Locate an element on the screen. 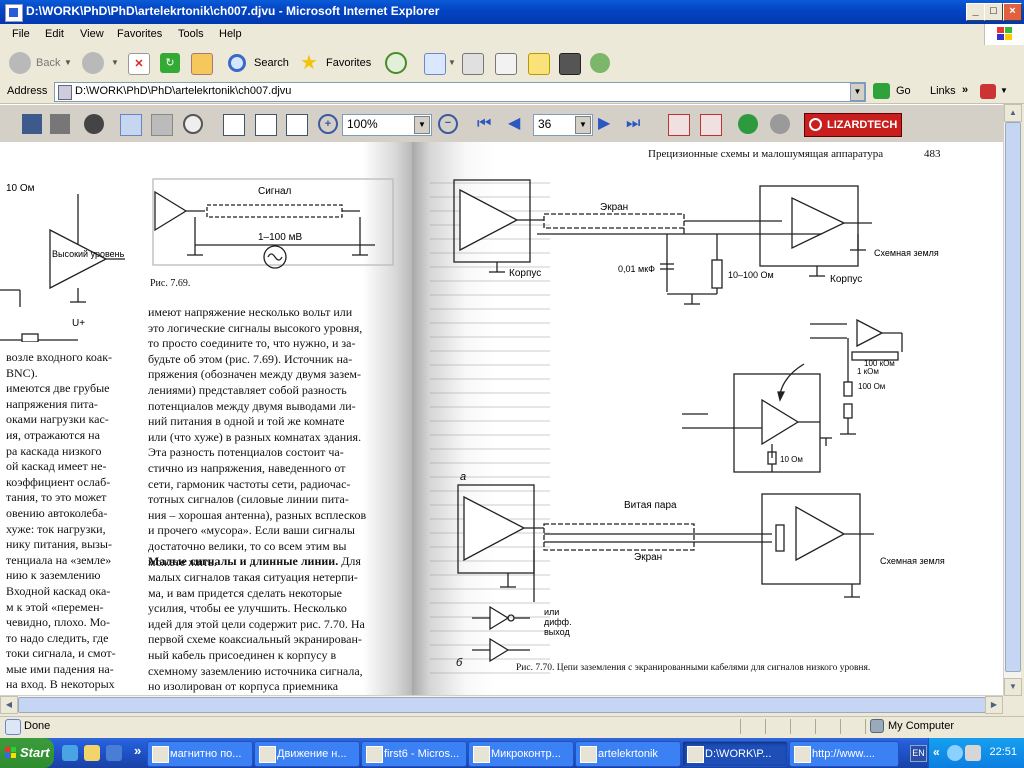 This screenshot has height=768, width=1024. menu-edit: Edit is located at coordinates (54, 34).